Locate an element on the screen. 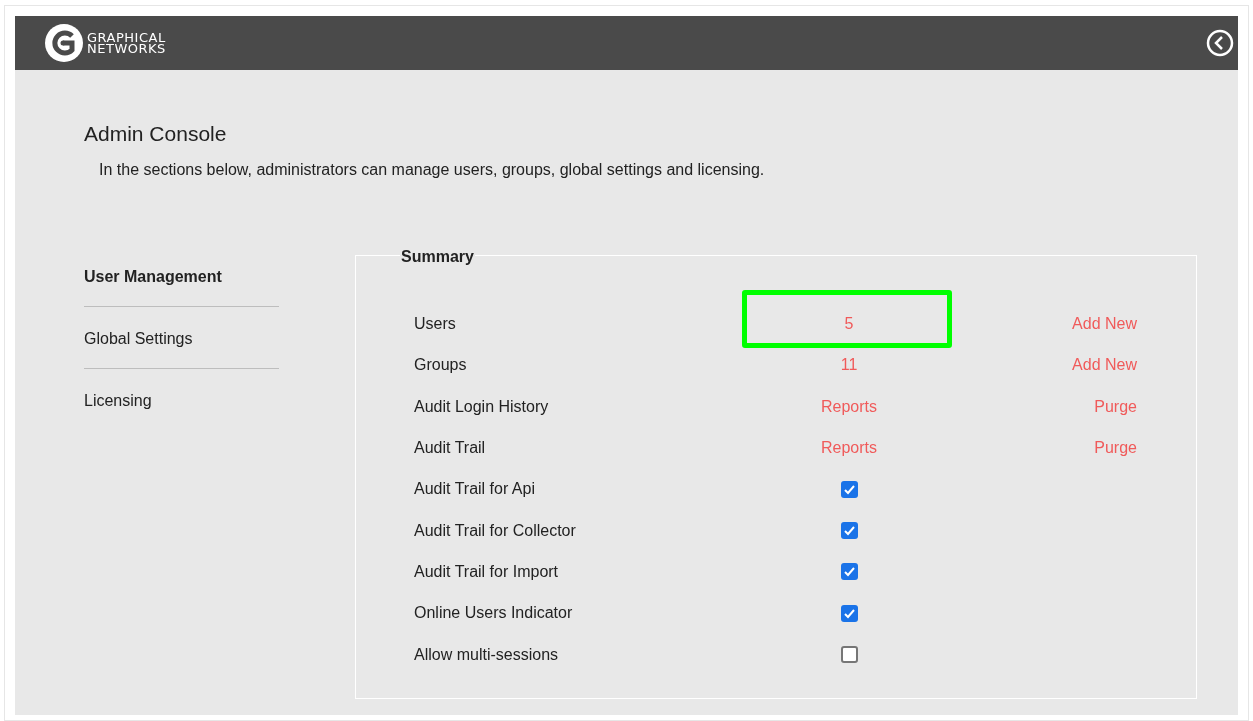 This screenshot has height=721, width=1253. row-label: Audit Trail is located at coordinates (450, 448).